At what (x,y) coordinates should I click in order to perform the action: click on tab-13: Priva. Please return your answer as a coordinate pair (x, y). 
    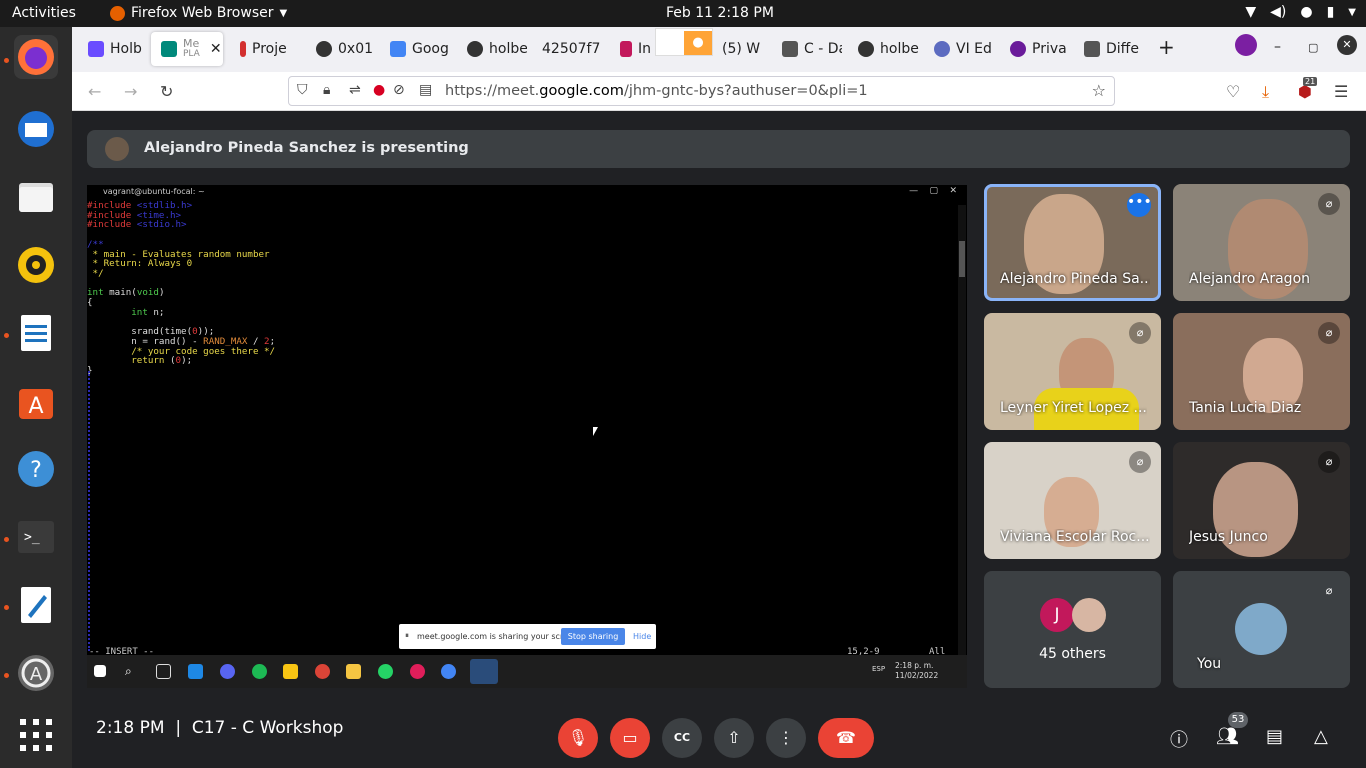
    Looking at the image, I should click on (1035, 49).